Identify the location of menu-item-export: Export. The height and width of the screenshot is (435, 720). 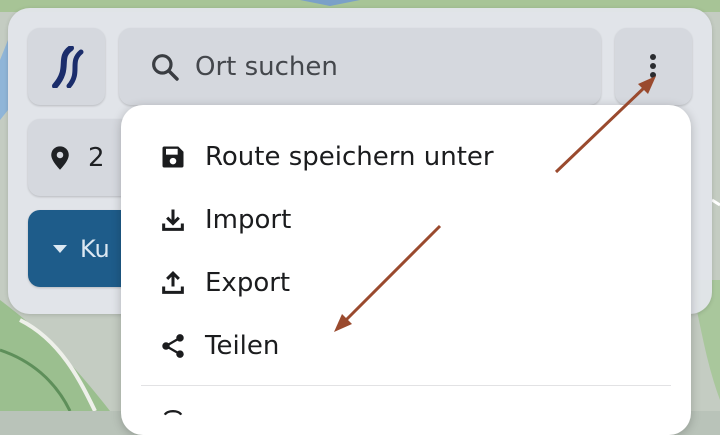
(406, 283).